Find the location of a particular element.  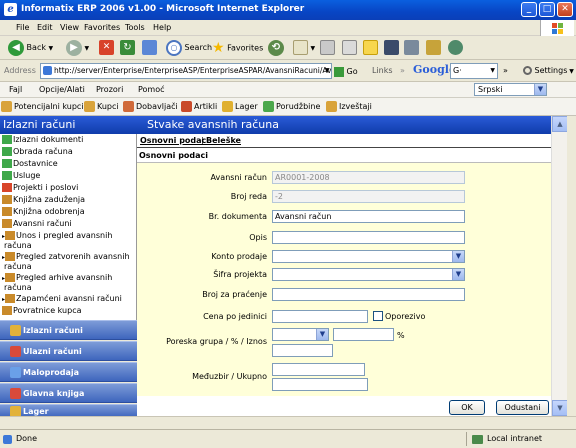

nav-lager: Lager is located at coordinates (240, 107).